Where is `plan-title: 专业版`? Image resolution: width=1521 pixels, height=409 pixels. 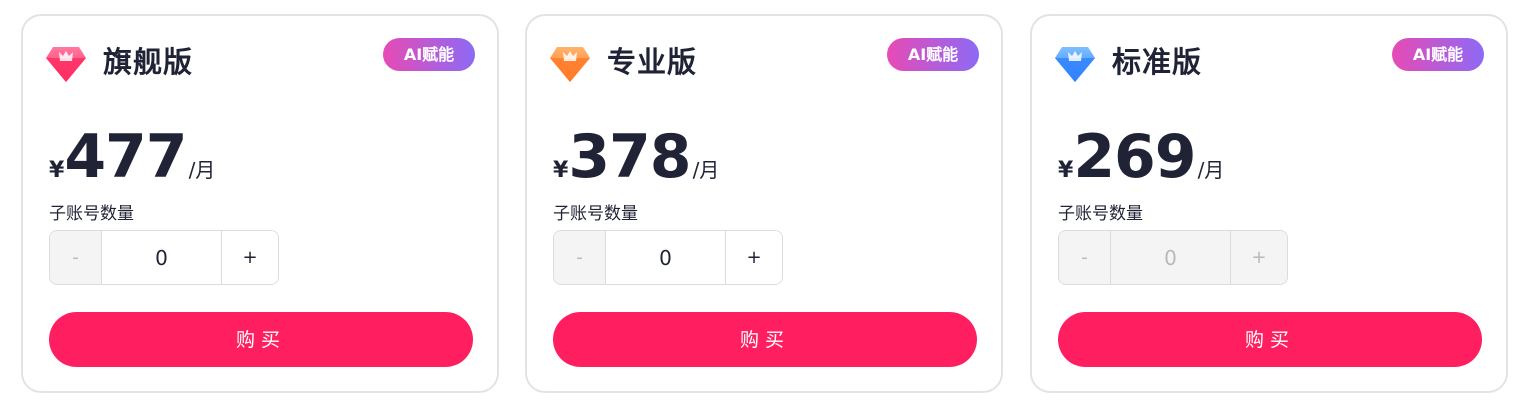 plan-title: 专业版 is located at coordinates (652, 62).